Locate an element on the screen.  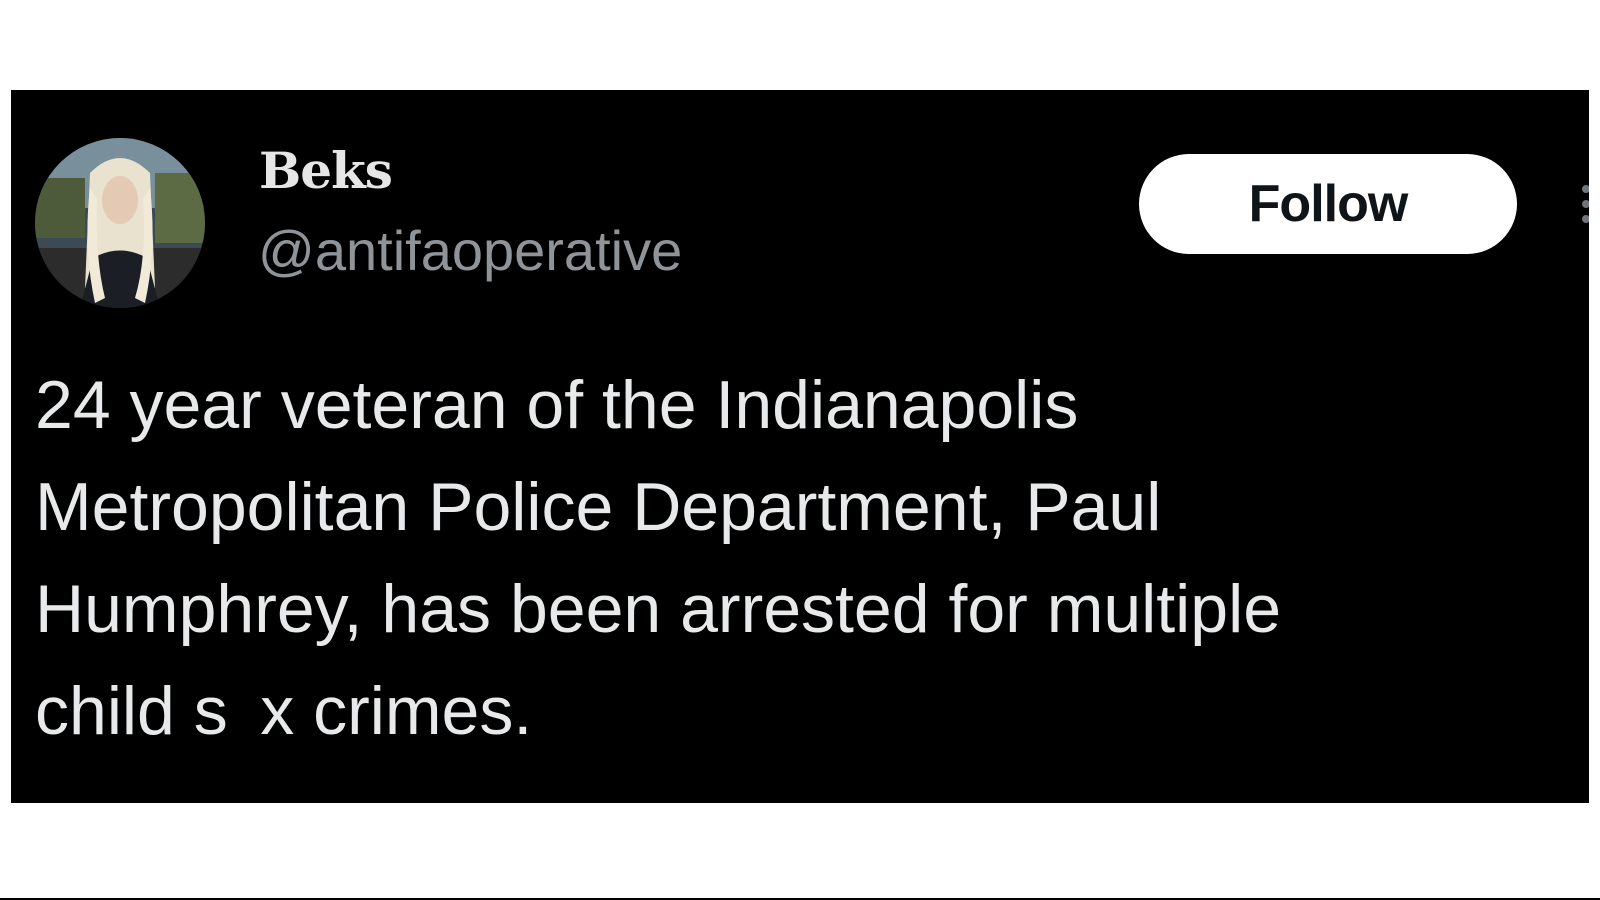
follow-button: Follow is located at coordinates (1328, 204).